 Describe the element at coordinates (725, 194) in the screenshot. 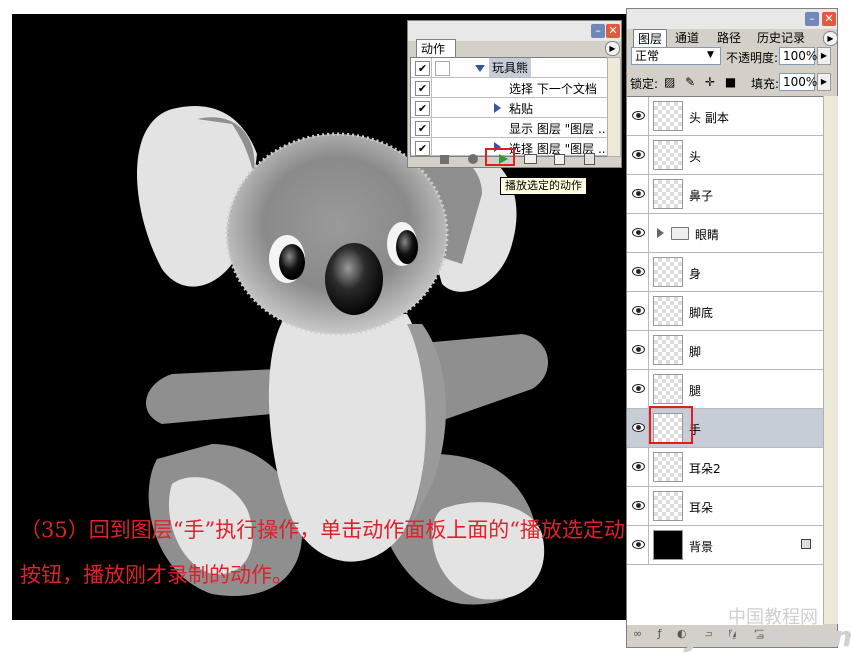

I see `layer-row: 鼻子` at that location.